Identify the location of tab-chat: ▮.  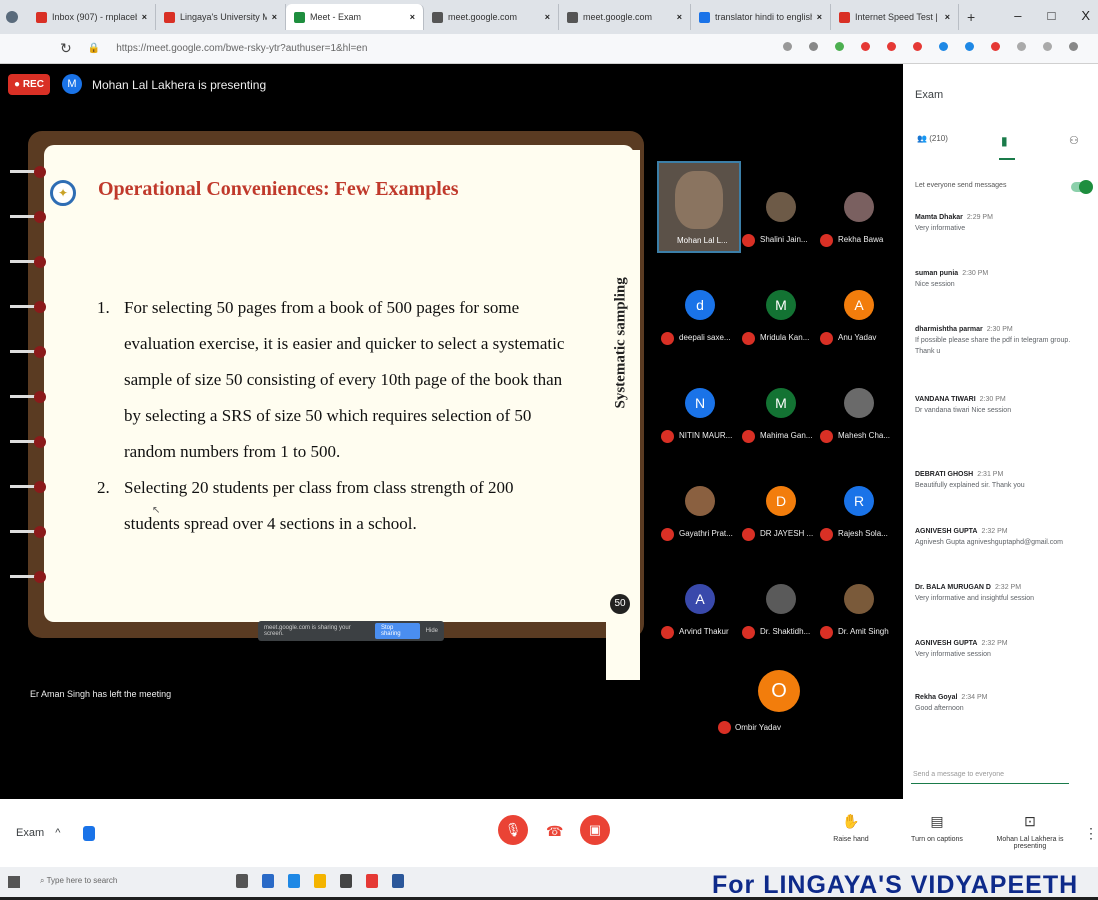
(1004, 141).